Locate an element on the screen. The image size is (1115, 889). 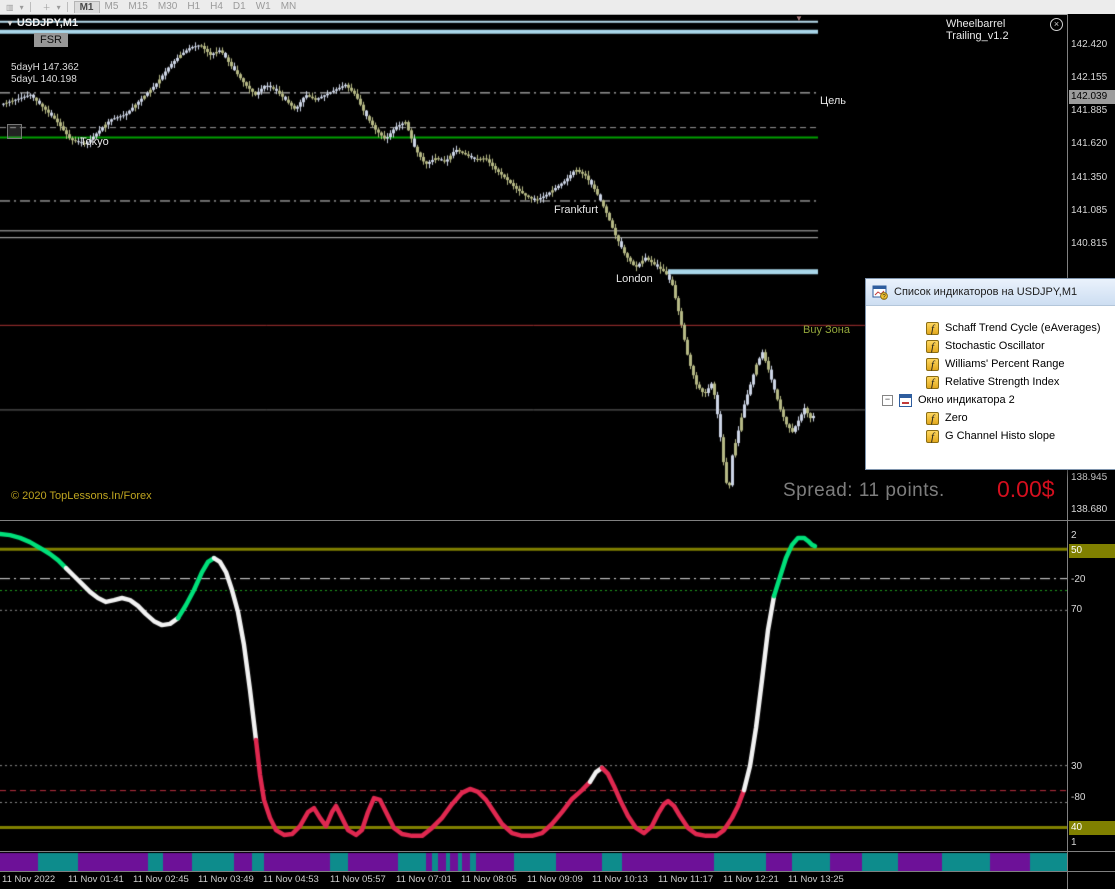
timeframe-button-w1: W1 is located at coordinates (263, 7).